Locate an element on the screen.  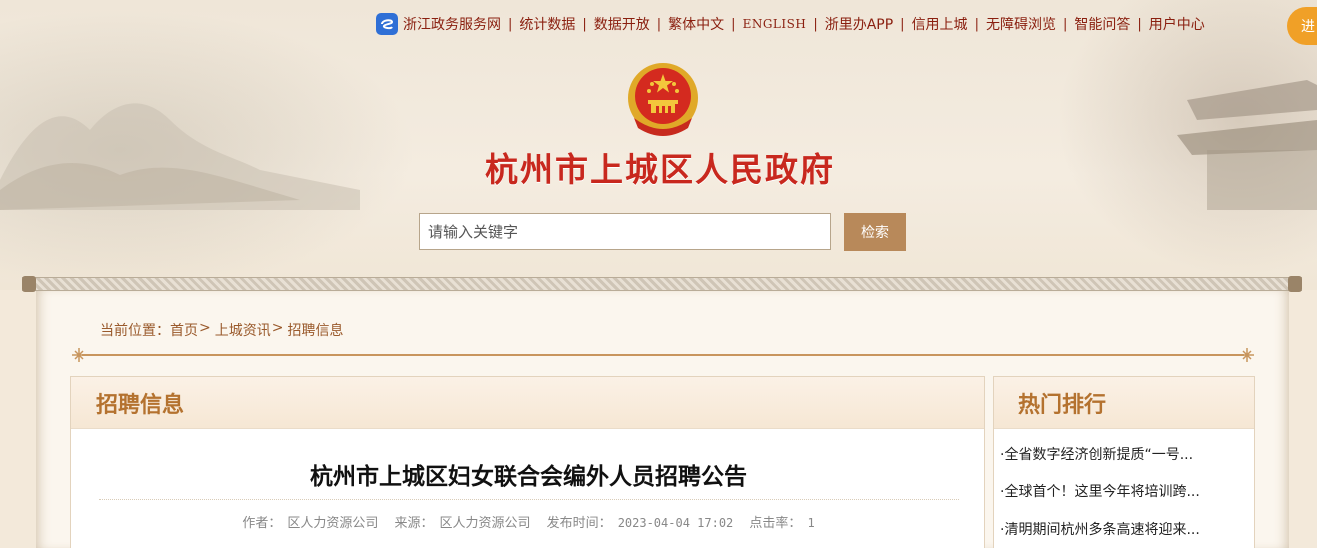
section-title: 招聘信息 is located at coordinates (527, 403).